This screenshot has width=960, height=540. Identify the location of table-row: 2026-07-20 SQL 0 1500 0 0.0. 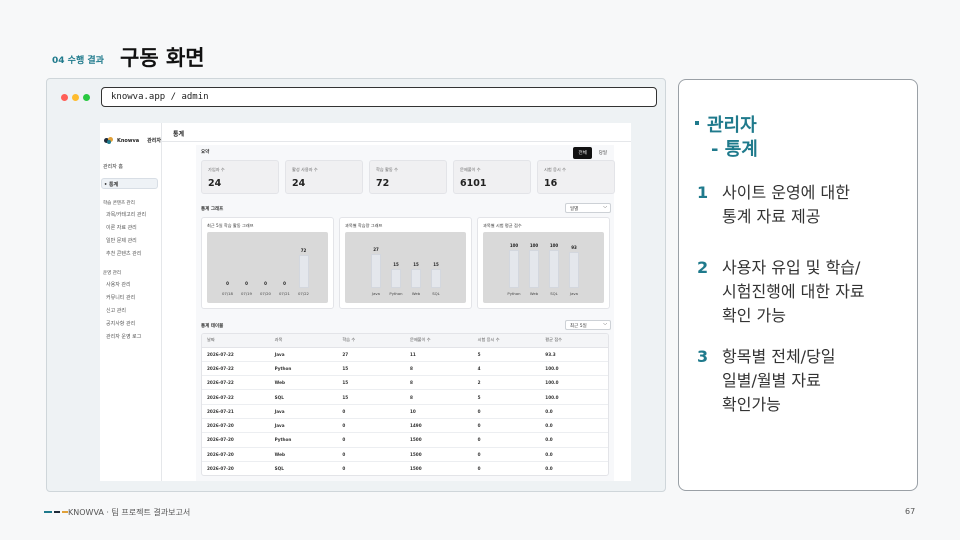
(405, 468).